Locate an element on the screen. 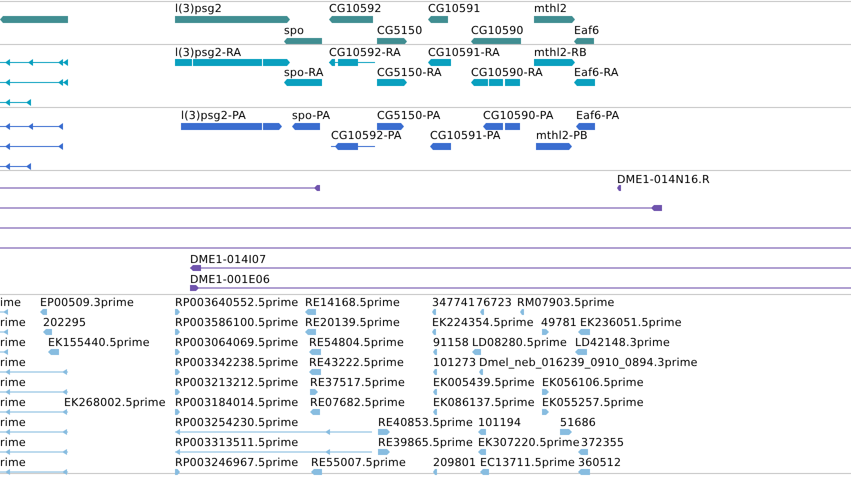 The width and height of the screenshot is (851, 481). est-label: 101273 is located at coordinates (454, 363).